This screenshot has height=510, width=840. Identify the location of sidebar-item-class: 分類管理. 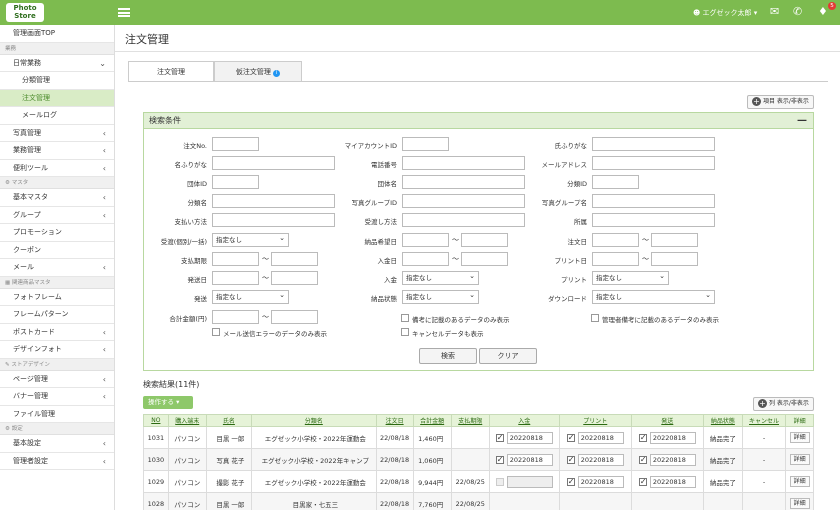
(57, 81).